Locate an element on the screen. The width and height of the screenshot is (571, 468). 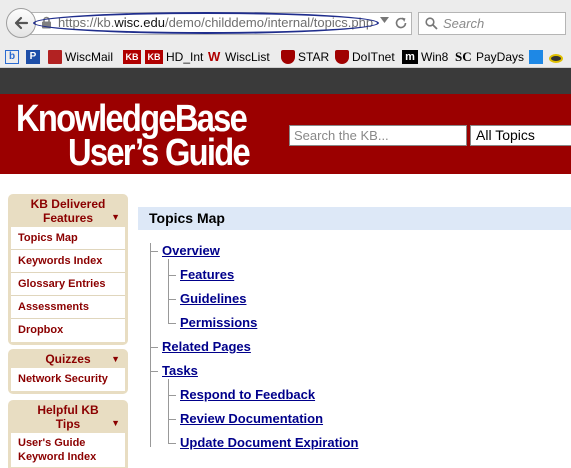
logo-users-guide: User’s Guide is located at coordinates (159, 153).